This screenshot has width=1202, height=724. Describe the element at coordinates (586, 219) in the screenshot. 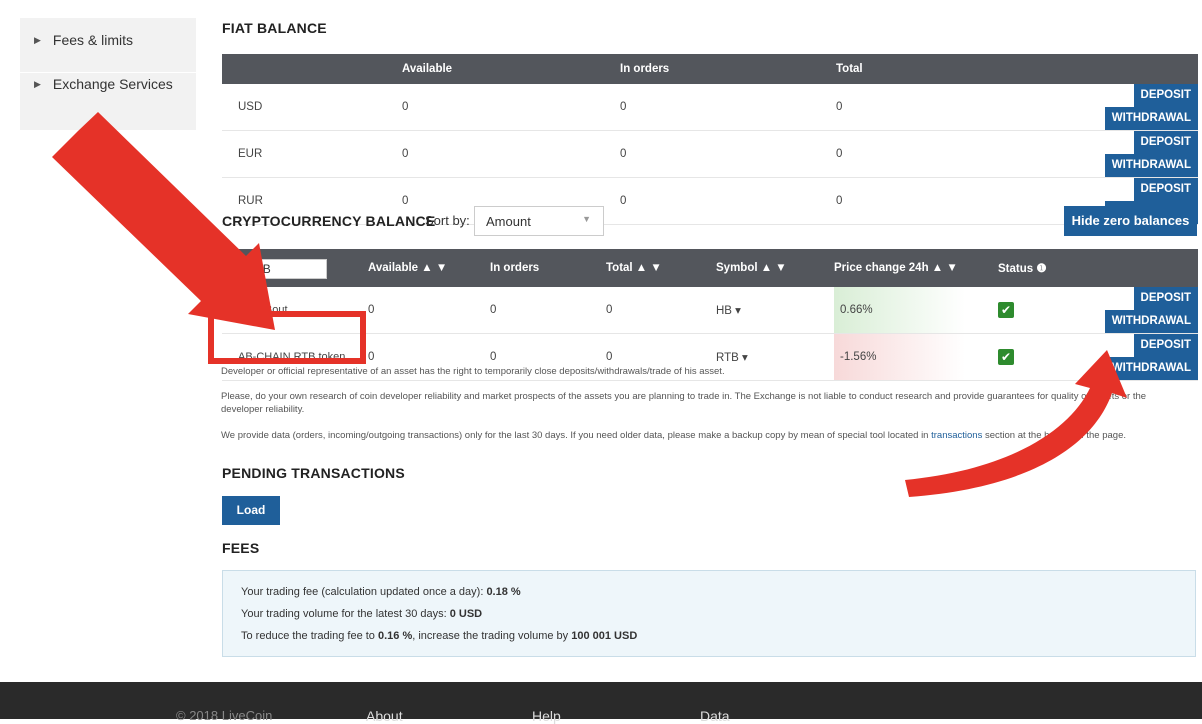

I see `chevron-down-icon: ▼` at that location.